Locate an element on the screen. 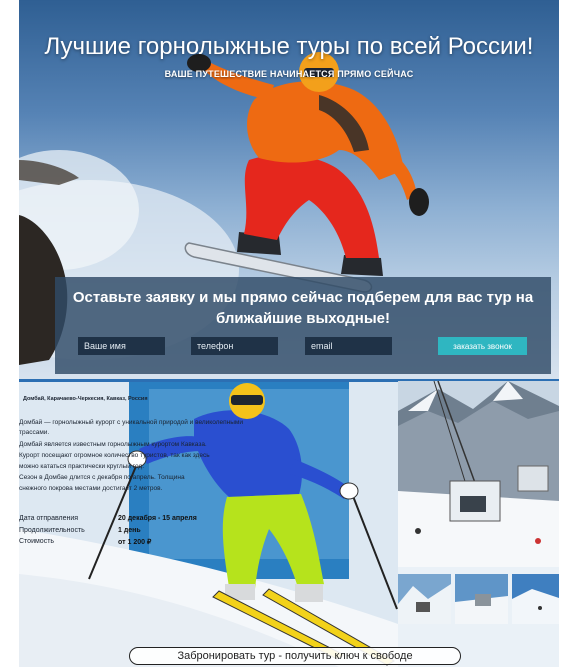  hero-subtitle: ВАШЕ ПУТЕШЕСТВИЕ НАЧИНАЕТСЯ ПРЯМО СЕЙЧАС is located at coordinates (289, 74).